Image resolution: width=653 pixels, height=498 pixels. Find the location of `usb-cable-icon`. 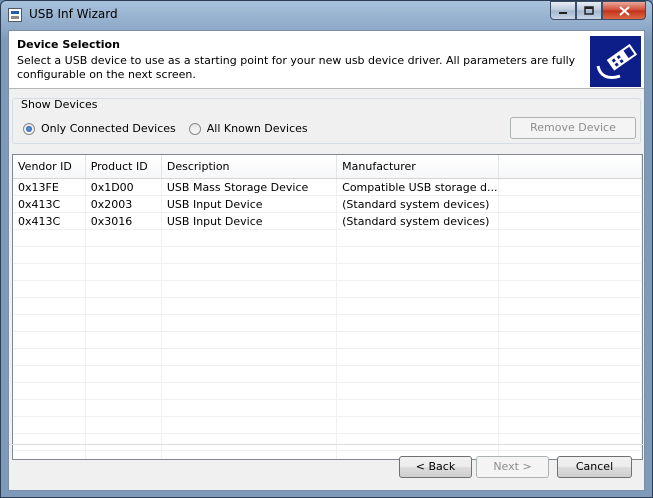

usb-cable-icon is located at coordinates (615, 61).